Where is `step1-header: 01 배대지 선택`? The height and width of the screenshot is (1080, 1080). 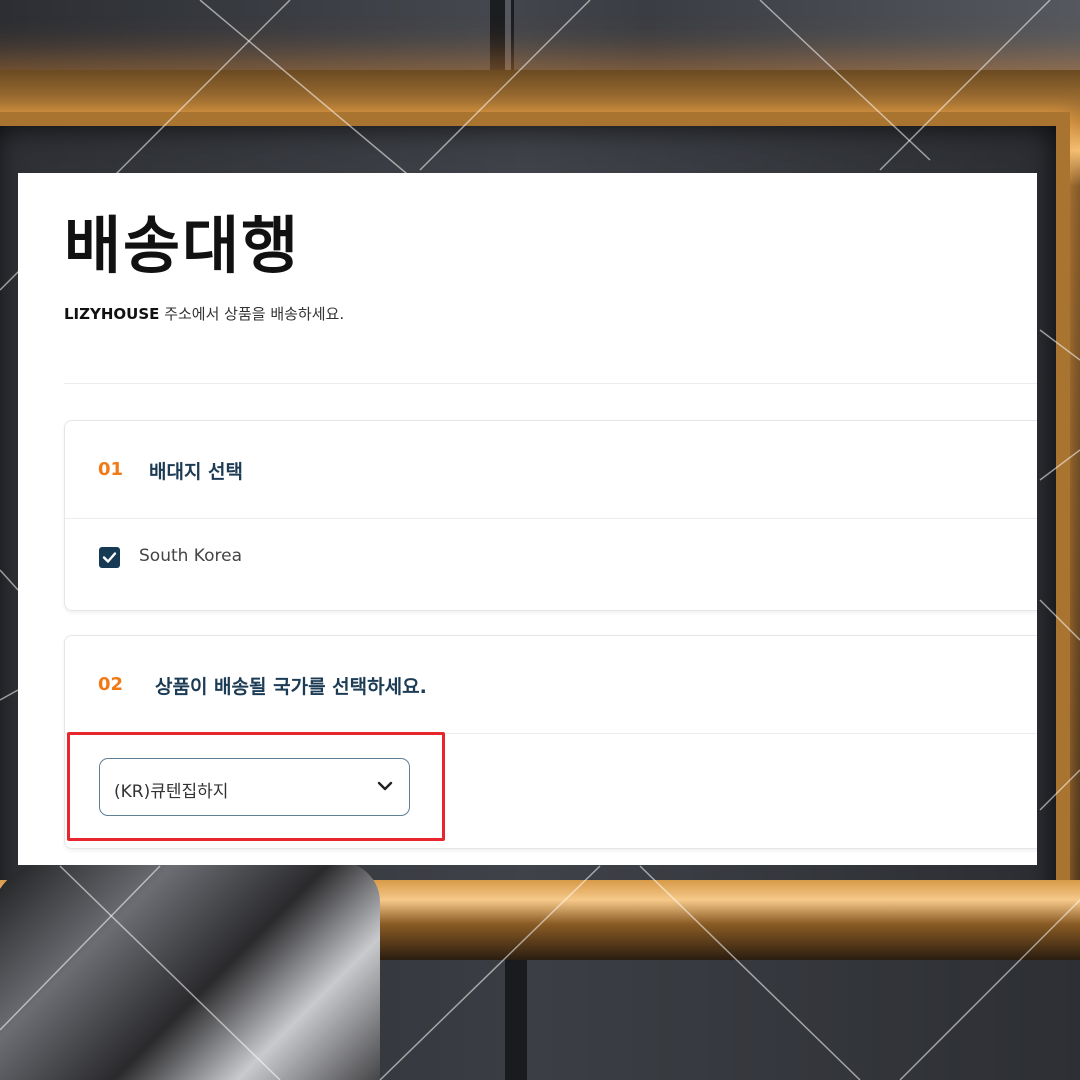 step1-header: 01 배대지 선택 is located at coordinates (551, 470).